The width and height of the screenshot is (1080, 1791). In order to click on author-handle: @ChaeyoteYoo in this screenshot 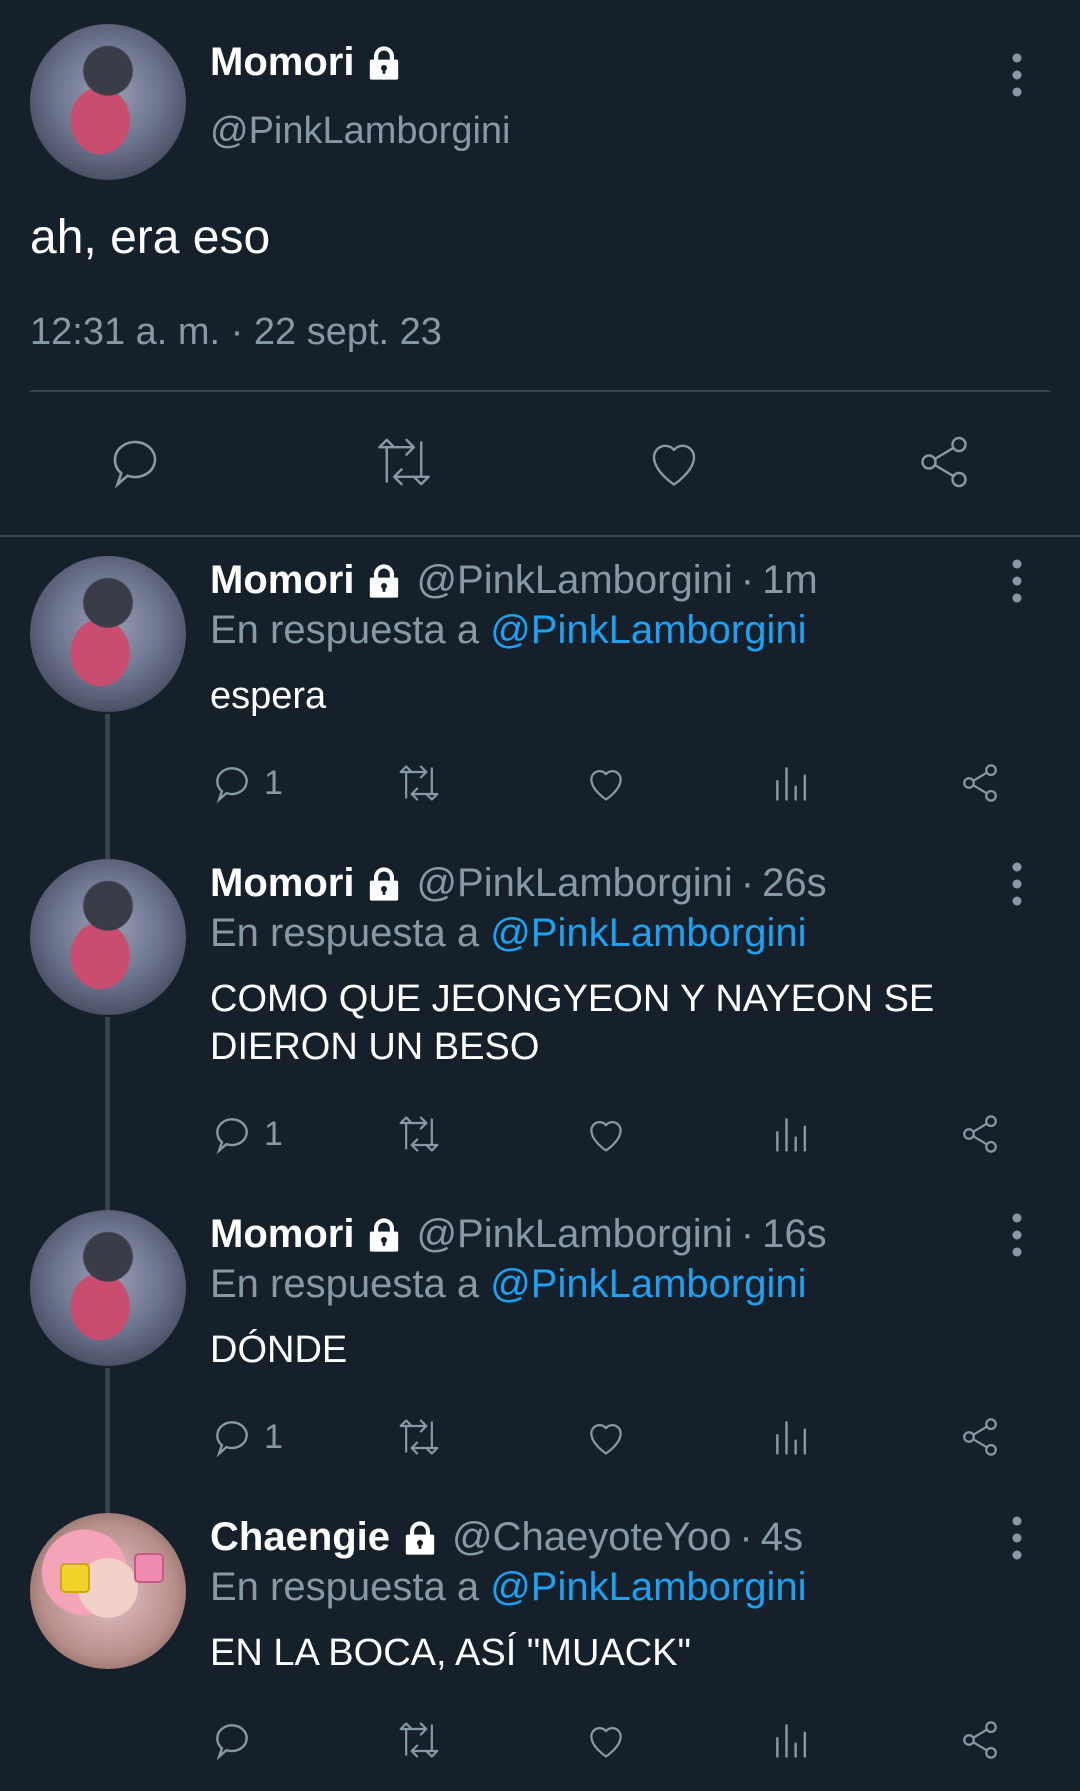, I will do `click(591, 1537)`.